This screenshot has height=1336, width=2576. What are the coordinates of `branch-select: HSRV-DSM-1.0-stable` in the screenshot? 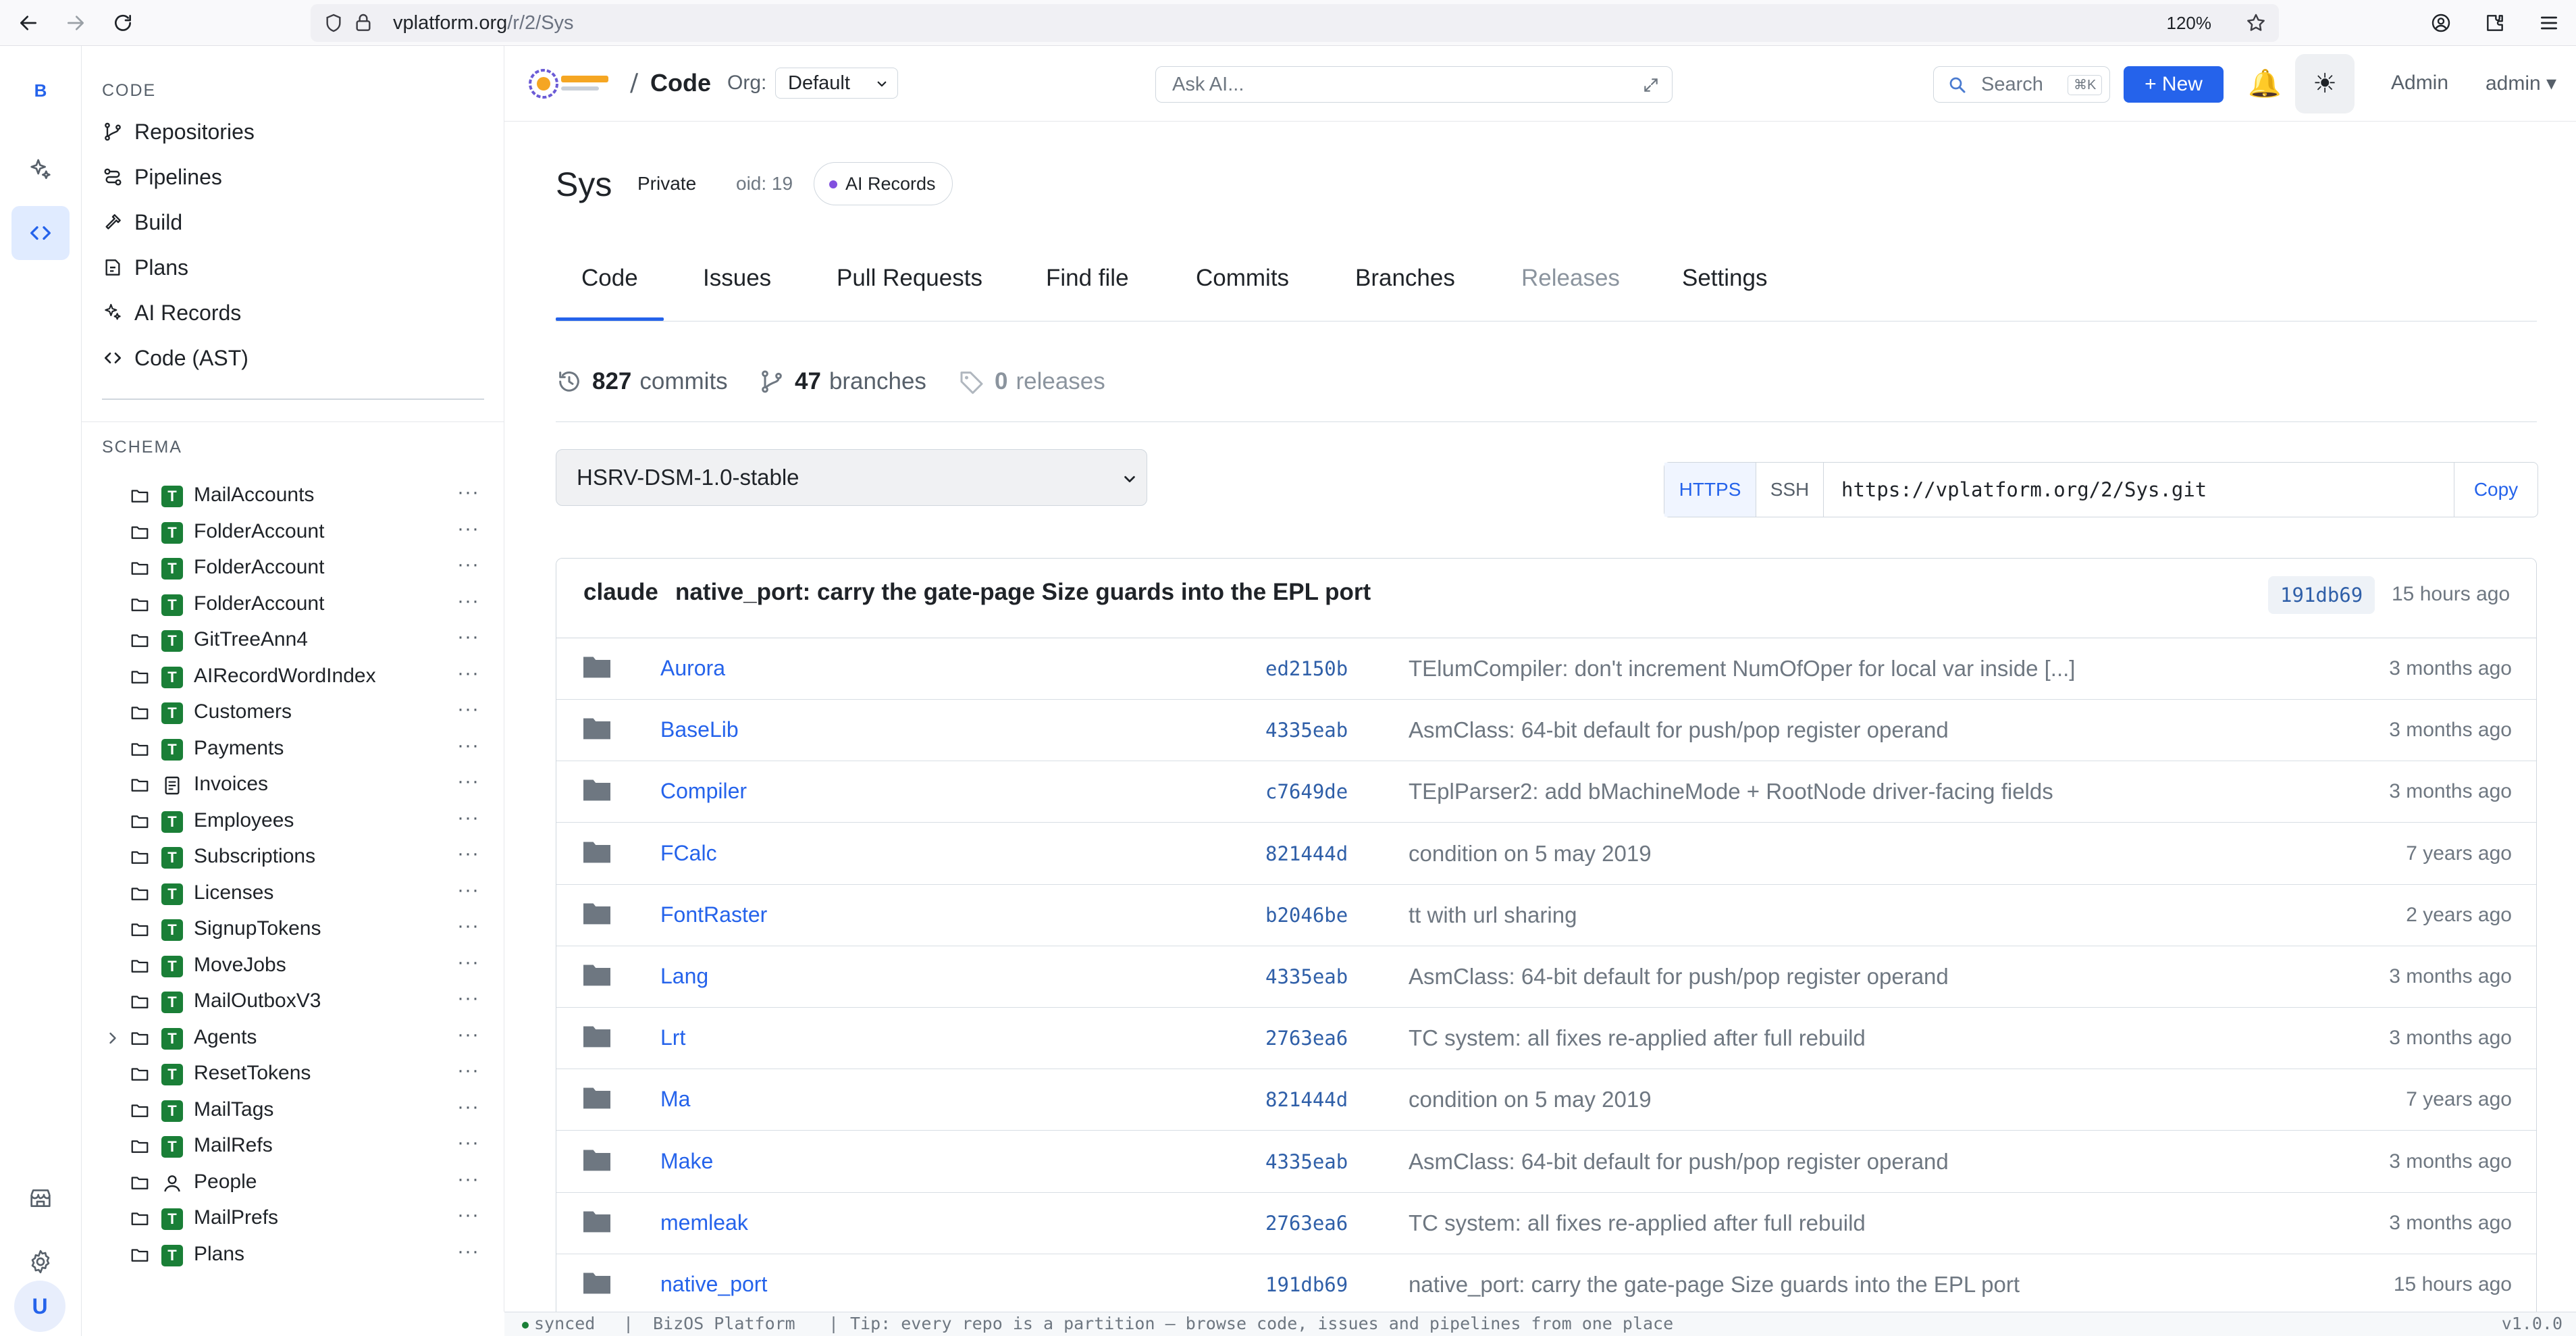 It's located at (851, 477).